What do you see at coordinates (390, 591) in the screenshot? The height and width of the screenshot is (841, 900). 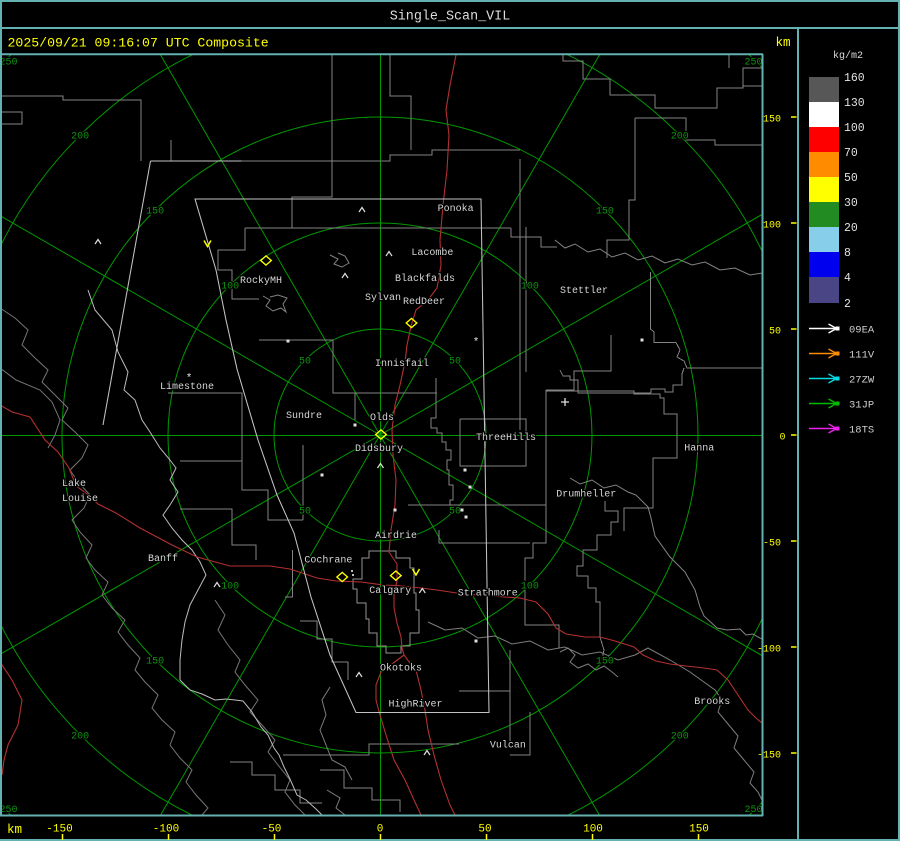 I see `svg-text: Calgary` at bounding box center [390, 591].